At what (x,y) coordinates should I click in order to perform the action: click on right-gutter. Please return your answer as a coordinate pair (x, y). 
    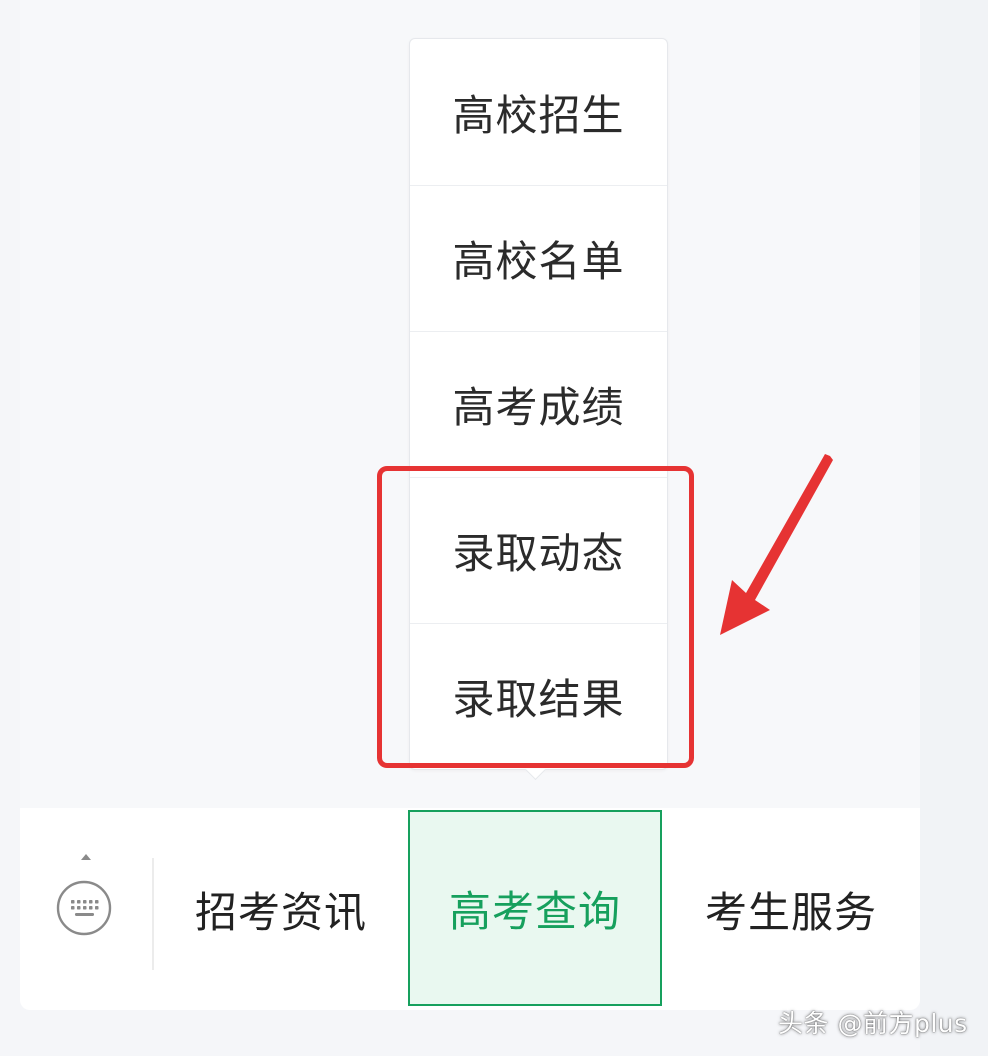
    Looking at the image, I should click on (954, 528).